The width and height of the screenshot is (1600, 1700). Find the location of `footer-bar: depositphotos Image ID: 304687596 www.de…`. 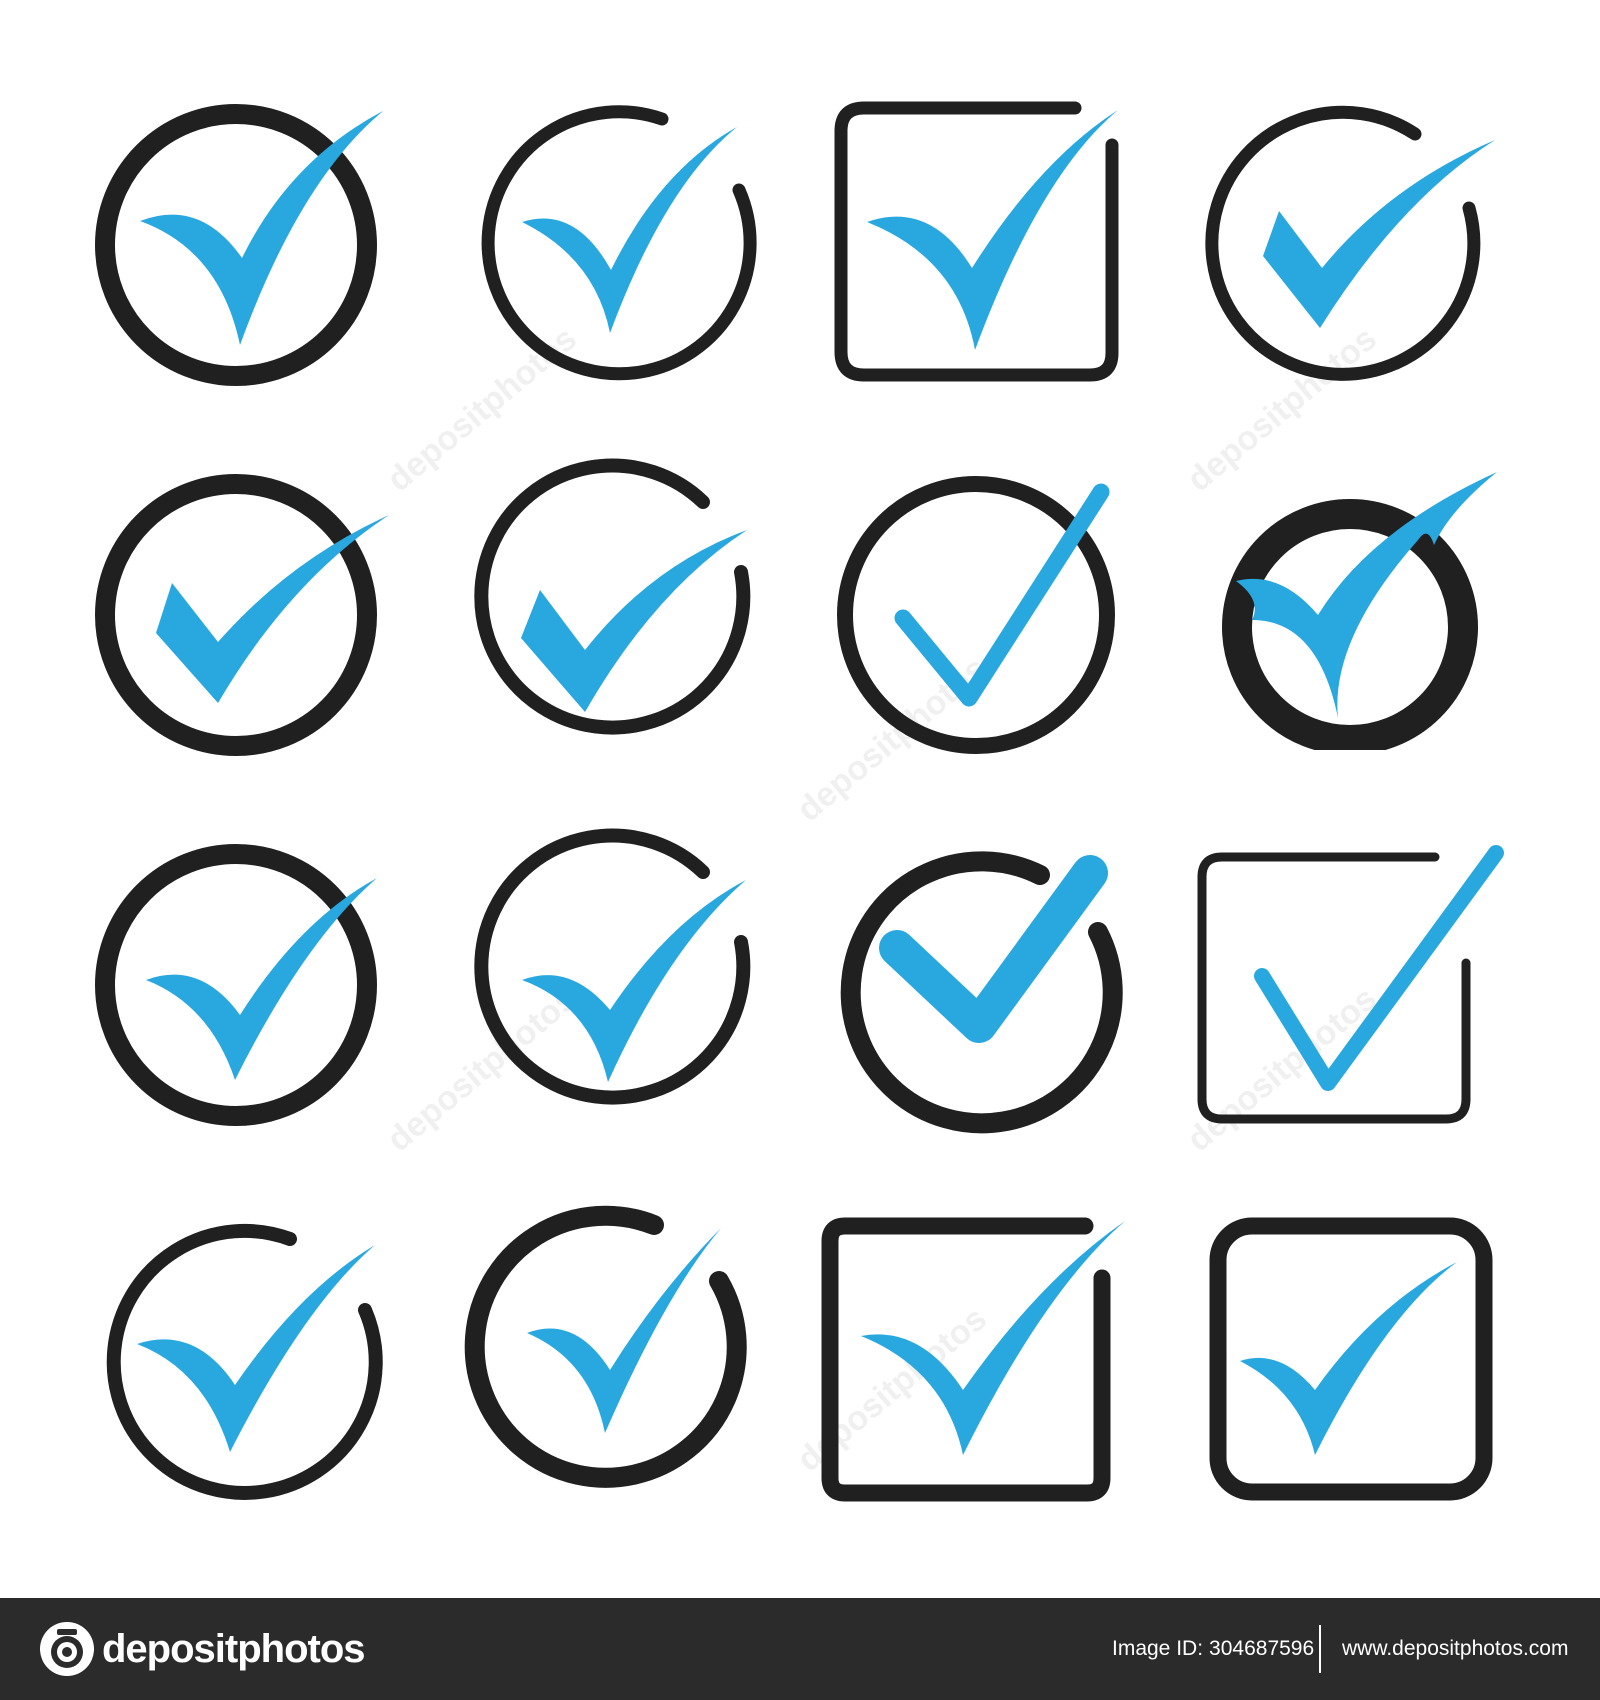

footer-bar: depositphotos Image ID: 304687596 www.de… is located at coordinates (800, 1649).